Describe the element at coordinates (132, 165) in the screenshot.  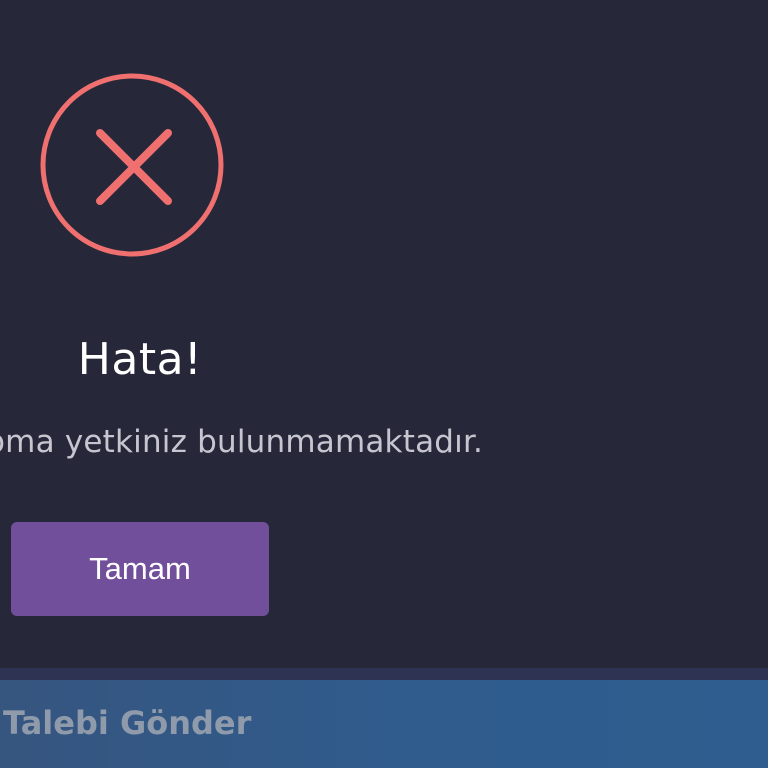
I see `error-x-icon` at that location.